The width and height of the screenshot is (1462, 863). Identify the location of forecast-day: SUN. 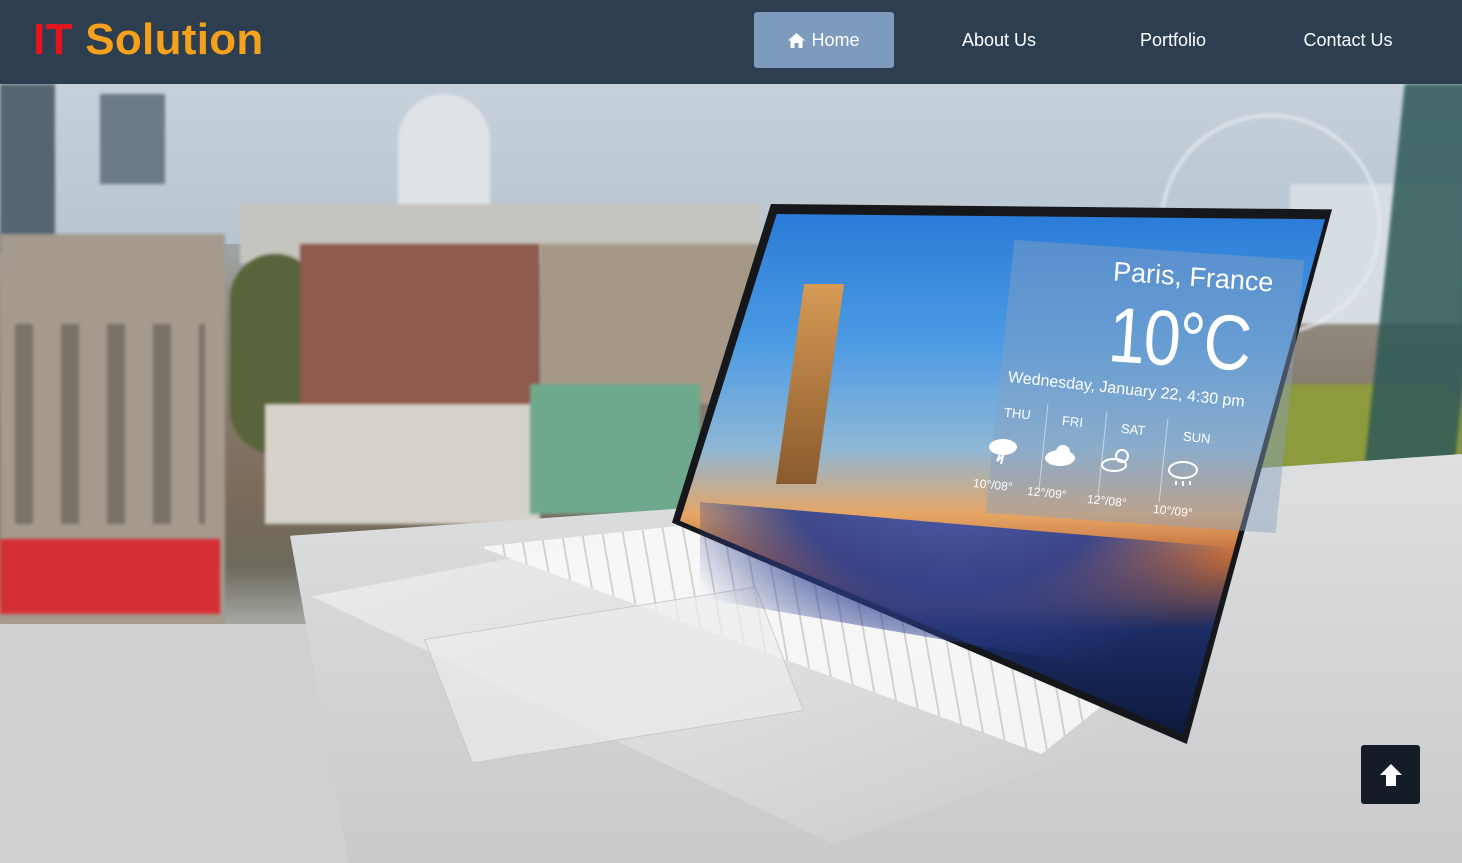
(1197, 437).